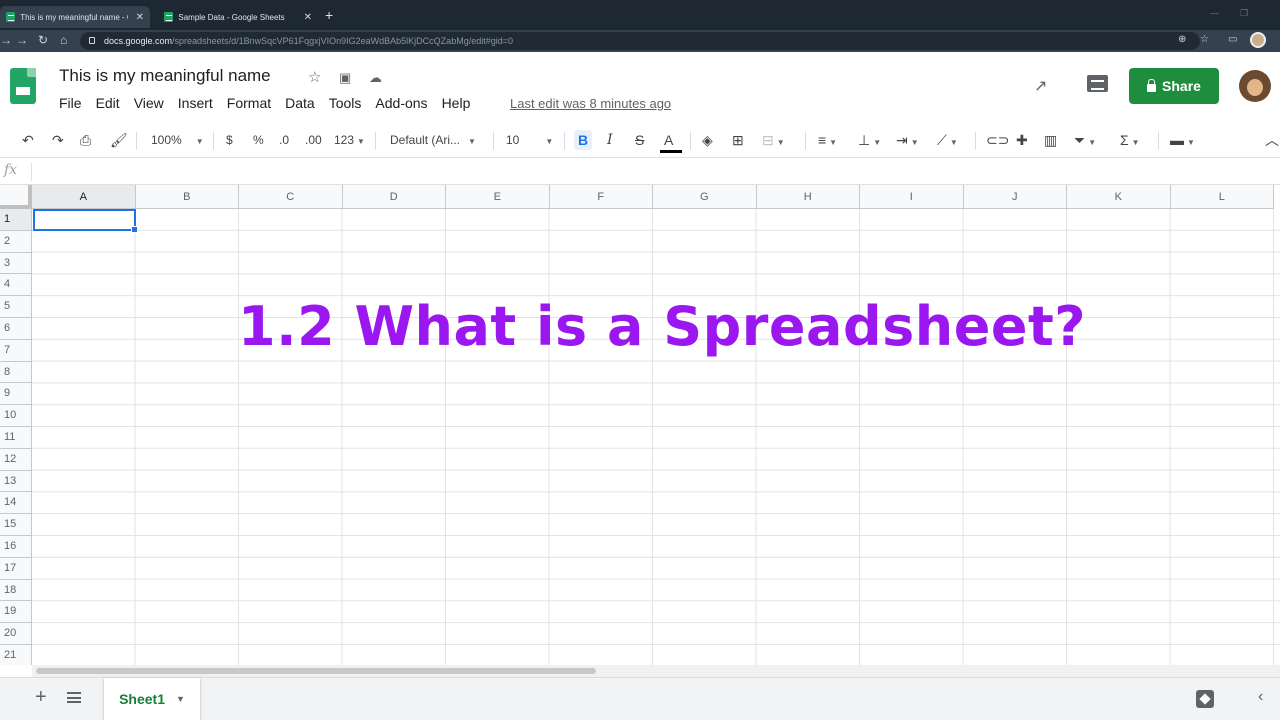 This screenshot has height=720, width=1280. Describe the element at coordinates (149, 103) in the screenshot. I see `menu-view: View` at that location.